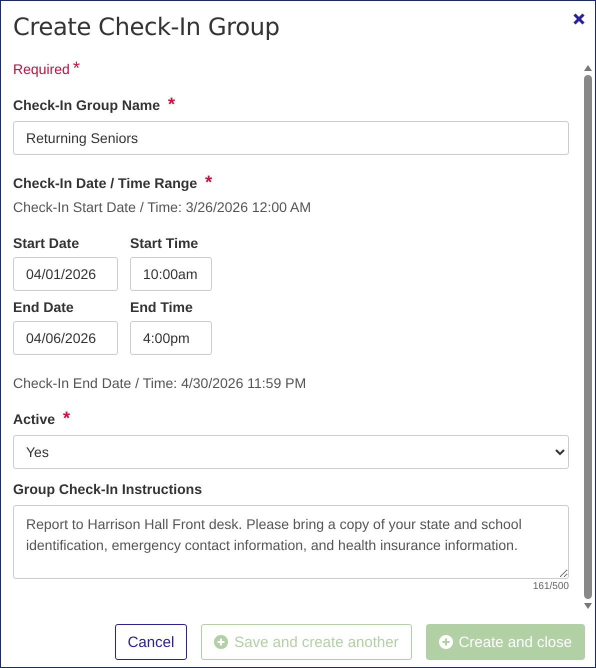 The height and width of the screenshot is (668, 596). Describe the element at coordinates (41, 69) in the screenshot. I see `required-note: Required` at that location.